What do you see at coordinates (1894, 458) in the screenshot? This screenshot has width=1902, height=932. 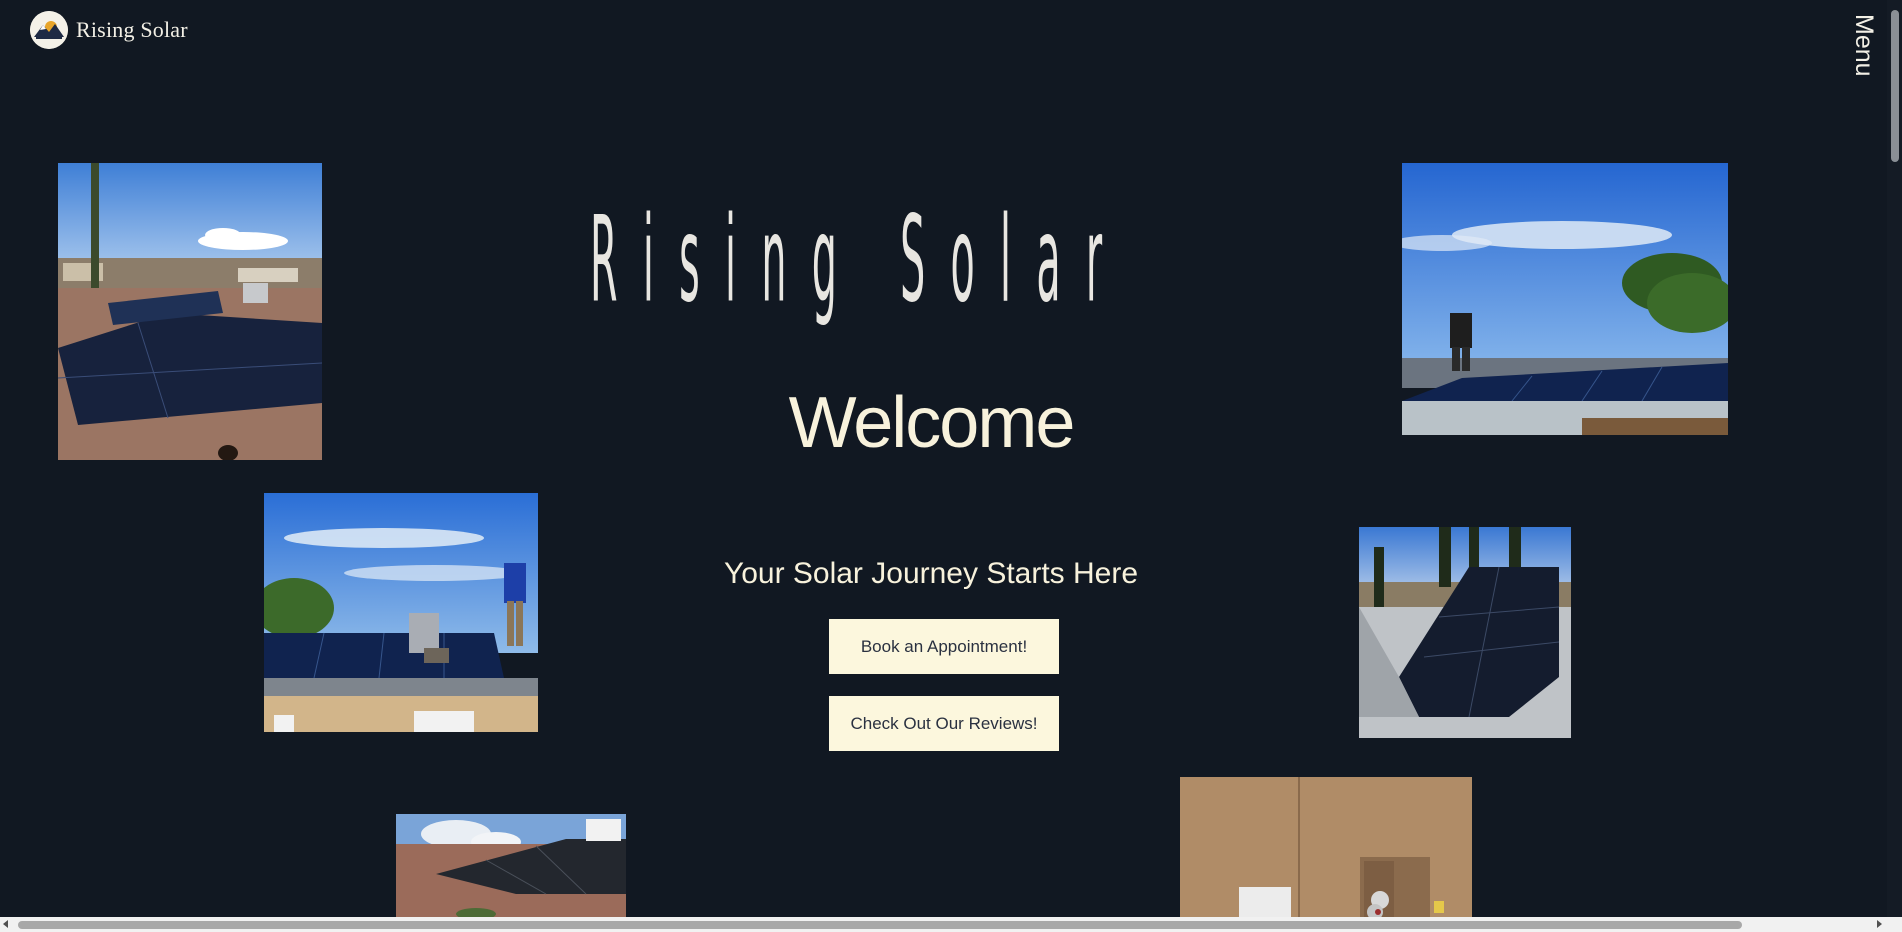 I see `vertical-scrollbar` at bounding box center [1894, 458].